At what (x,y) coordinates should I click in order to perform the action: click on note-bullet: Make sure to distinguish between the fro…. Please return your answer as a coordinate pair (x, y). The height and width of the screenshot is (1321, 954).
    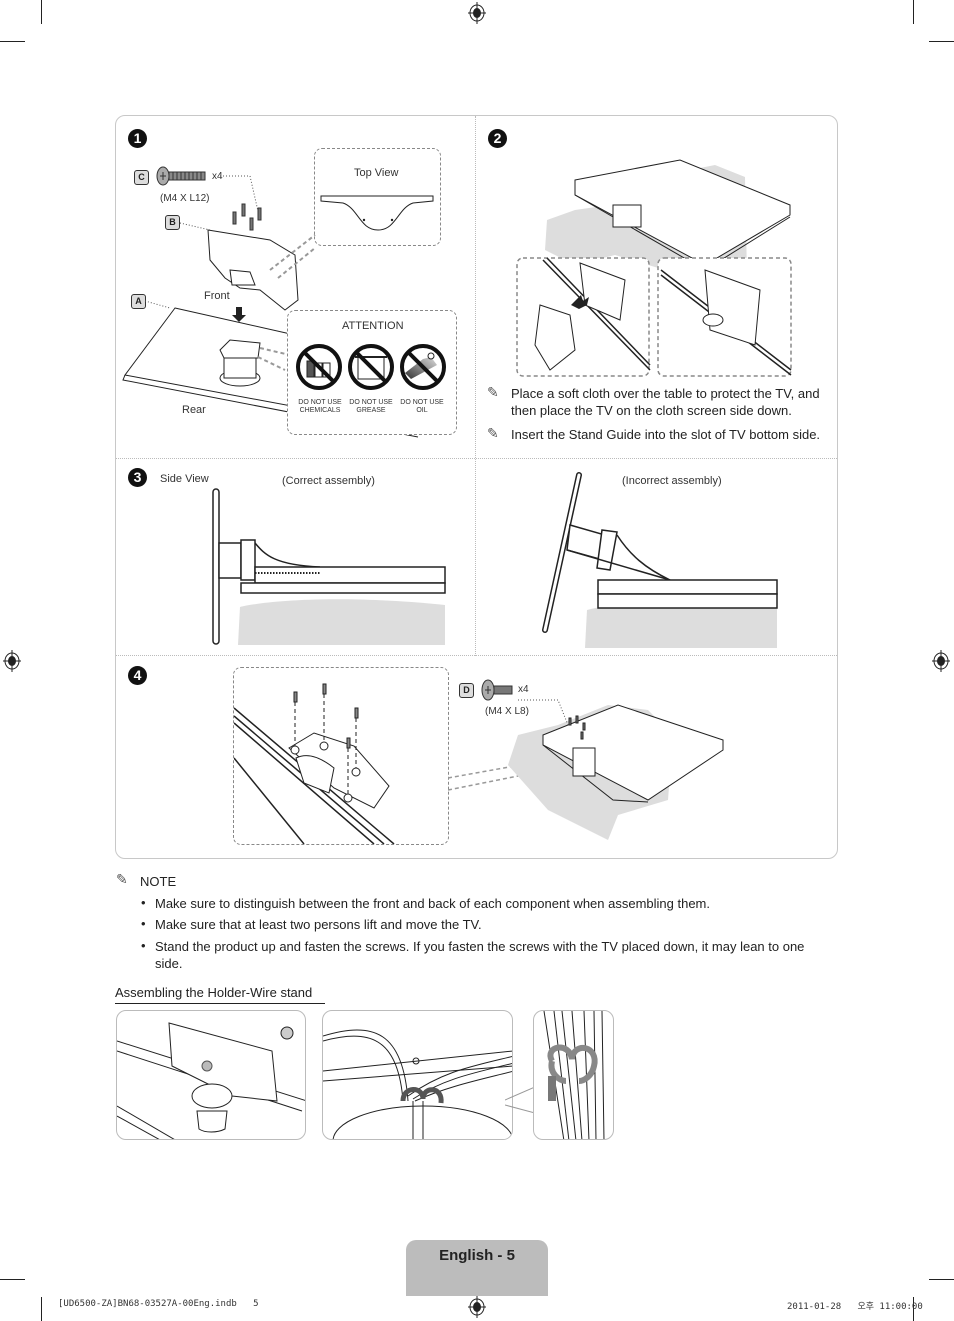
    Looking at the image, I should click on (432, 903).